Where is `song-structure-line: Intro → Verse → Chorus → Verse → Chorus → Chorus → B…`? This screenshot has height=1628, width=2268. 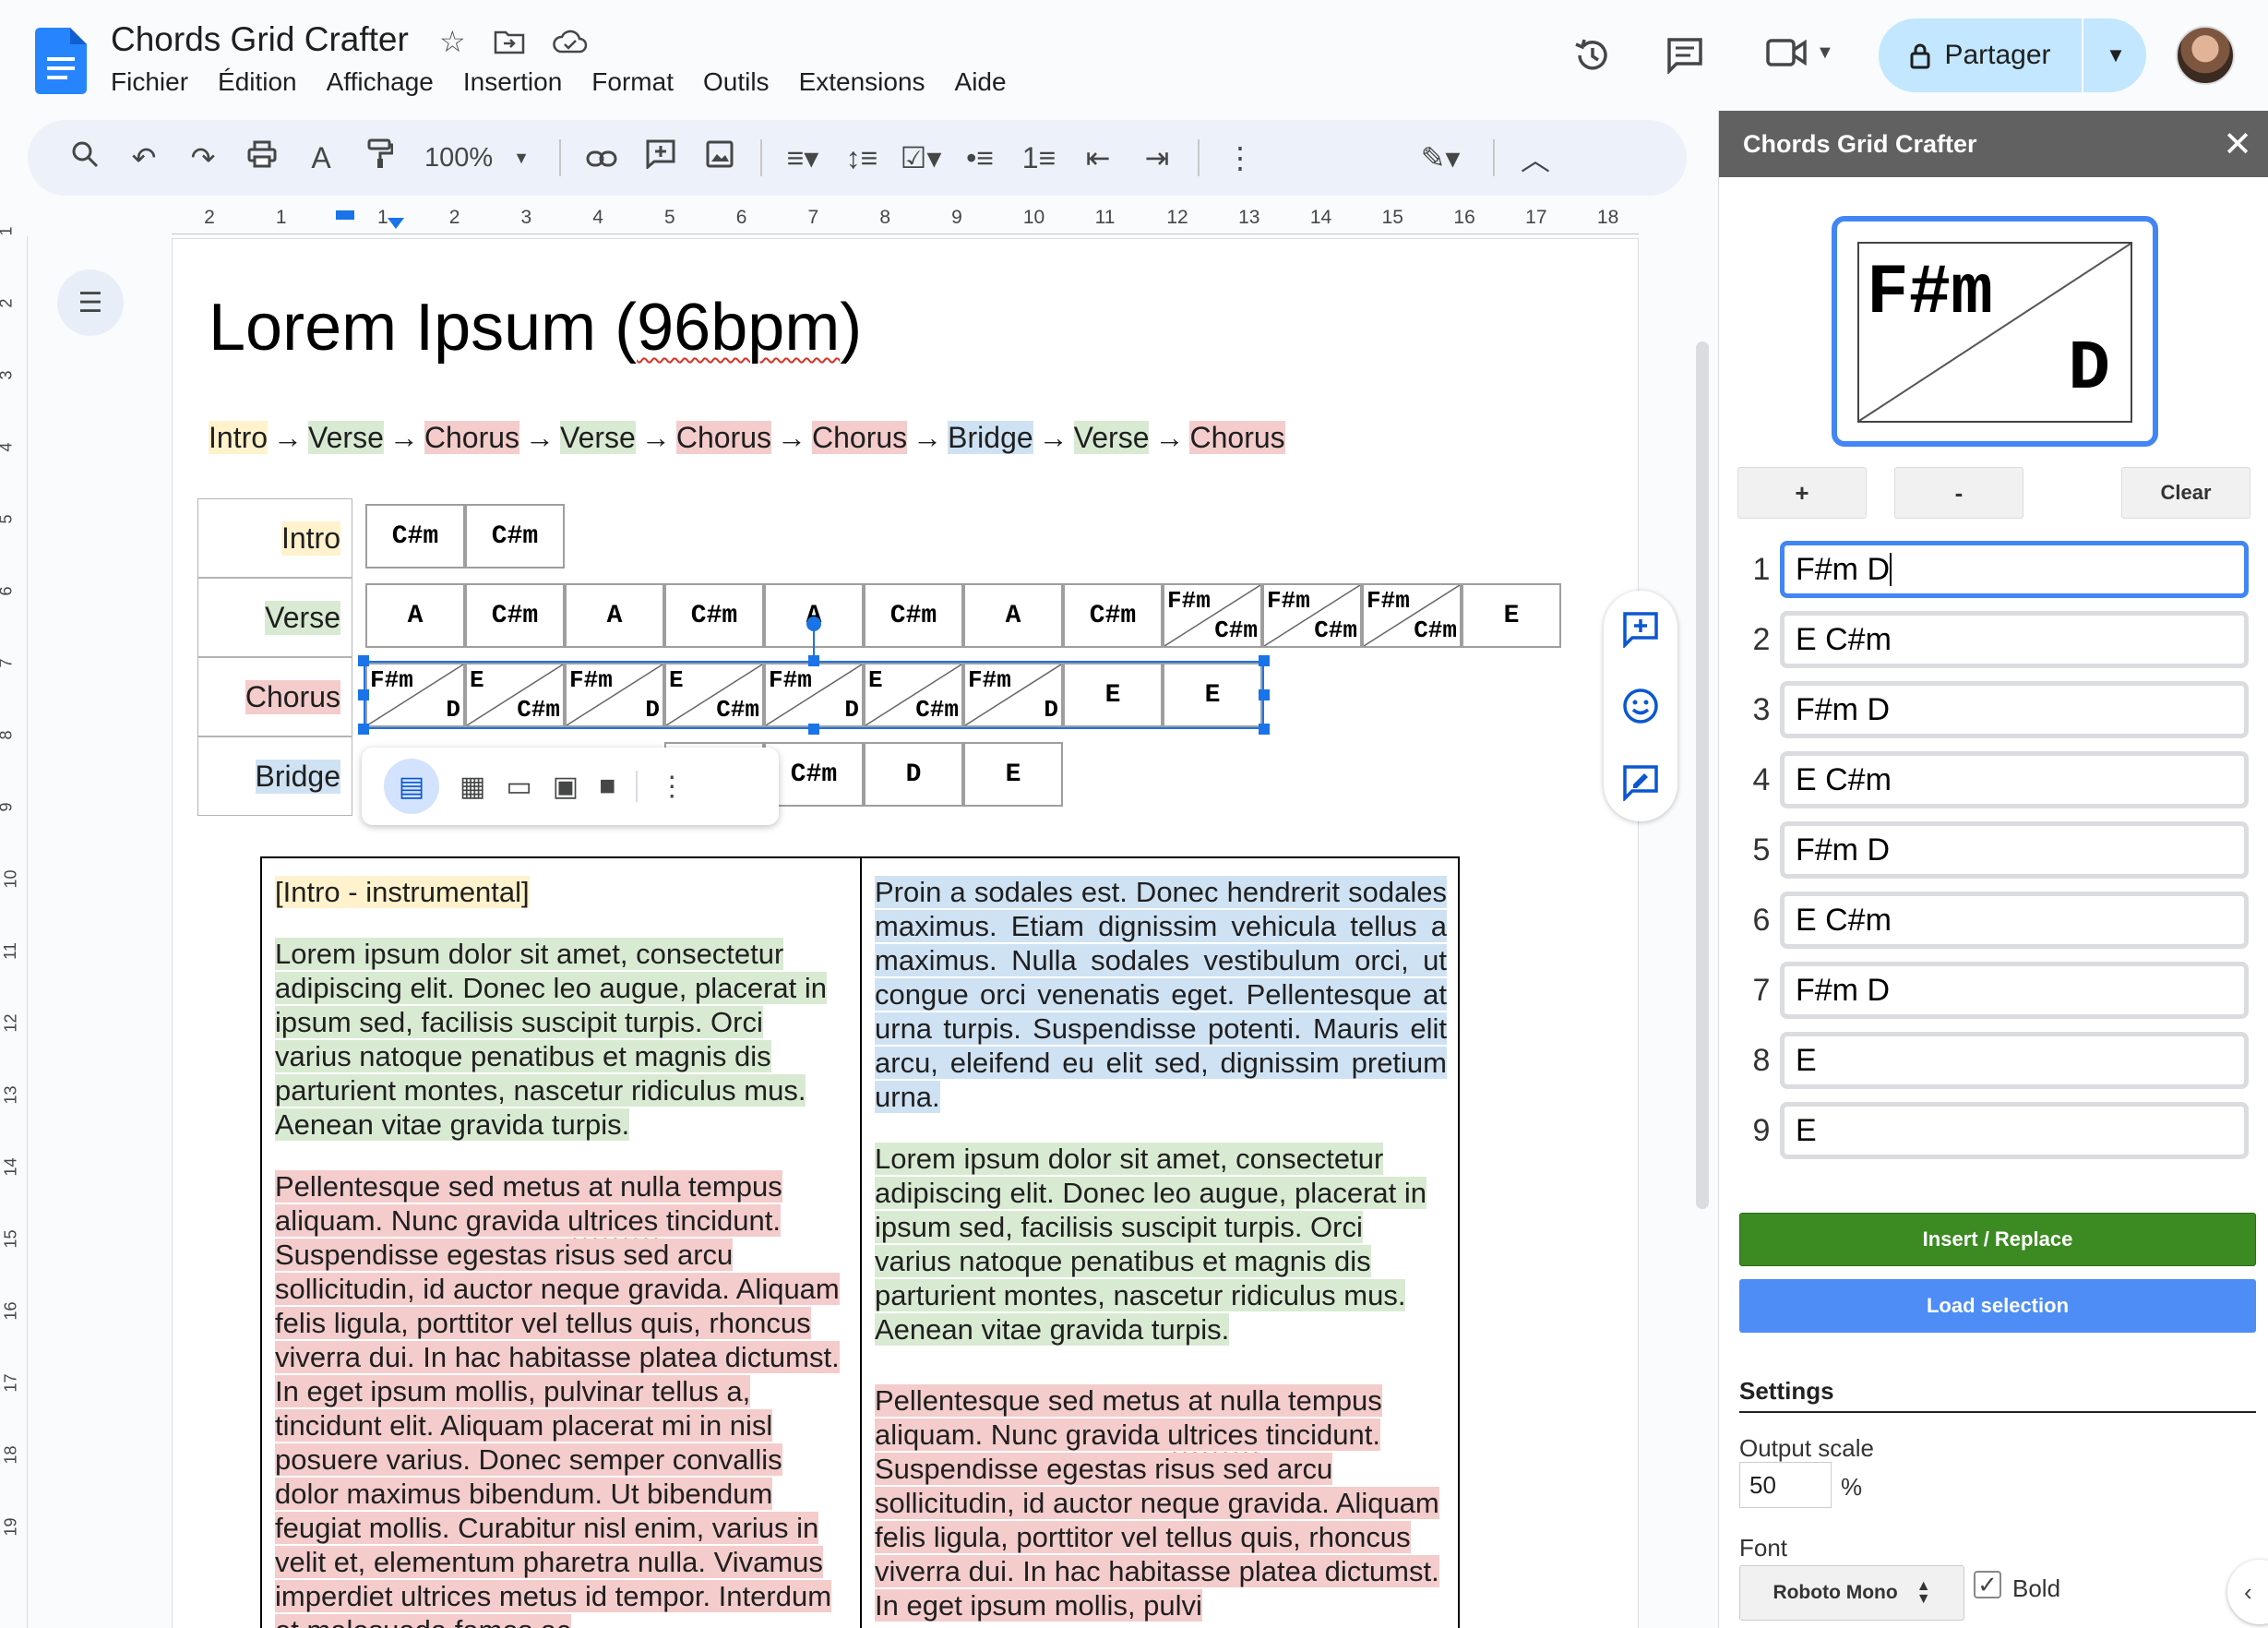
song-structure-line: Intro → Verse → Chorus → Verse → Chorus → Chorus → B… is located at coordinates (747, 438).